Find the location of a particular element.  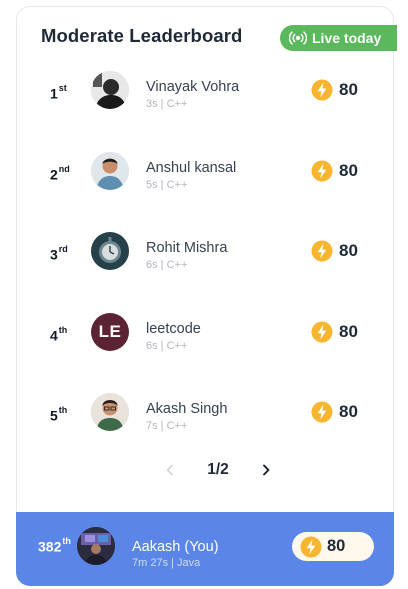

live-today-badge: Live today is located at coordinates (338, 38).